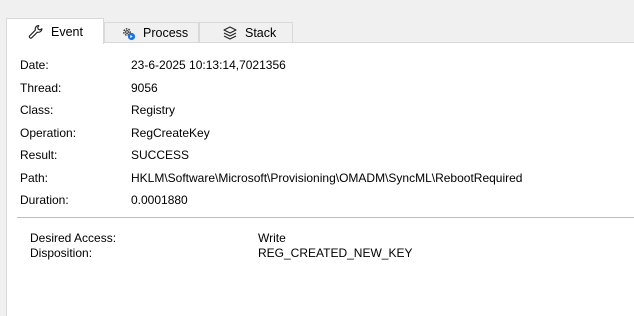 This screenshot has height=316, width=634. Describe the element at coordinates (37, 110) in the screenshot. I see `field-label: Class:` at that location.